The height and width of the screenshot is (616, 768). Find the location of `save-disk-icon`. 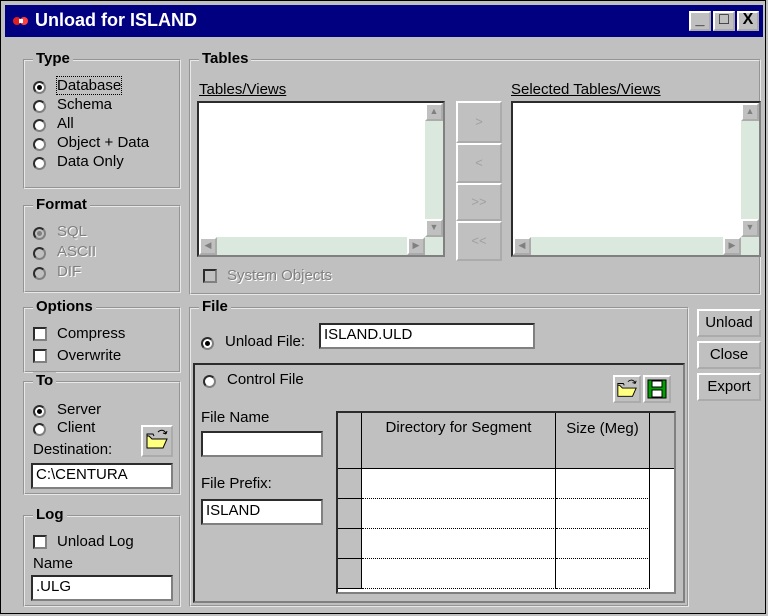

save-disk-icon is located at coordinates (657, 389).